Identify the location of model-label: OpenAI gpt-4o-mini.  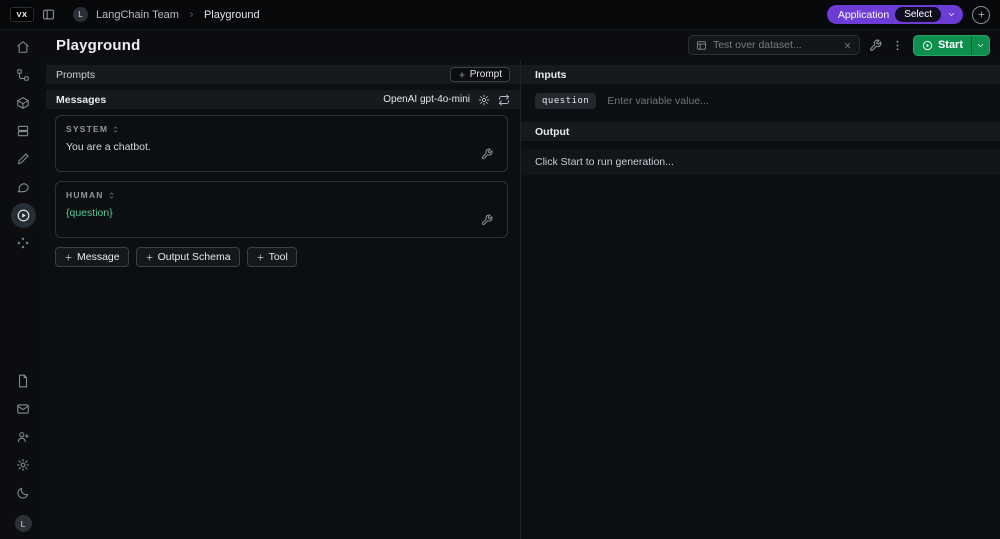
(426, 99).